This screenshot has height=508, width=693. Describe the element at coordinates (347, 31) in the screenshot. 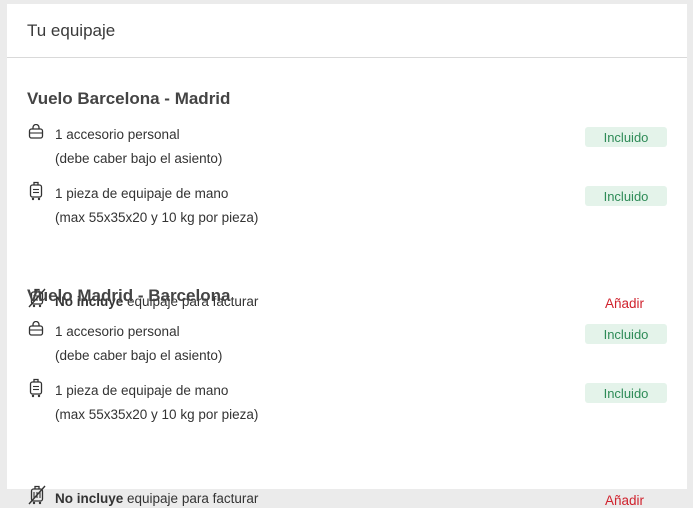

I see `card-header: Tu equipaje` at that location.